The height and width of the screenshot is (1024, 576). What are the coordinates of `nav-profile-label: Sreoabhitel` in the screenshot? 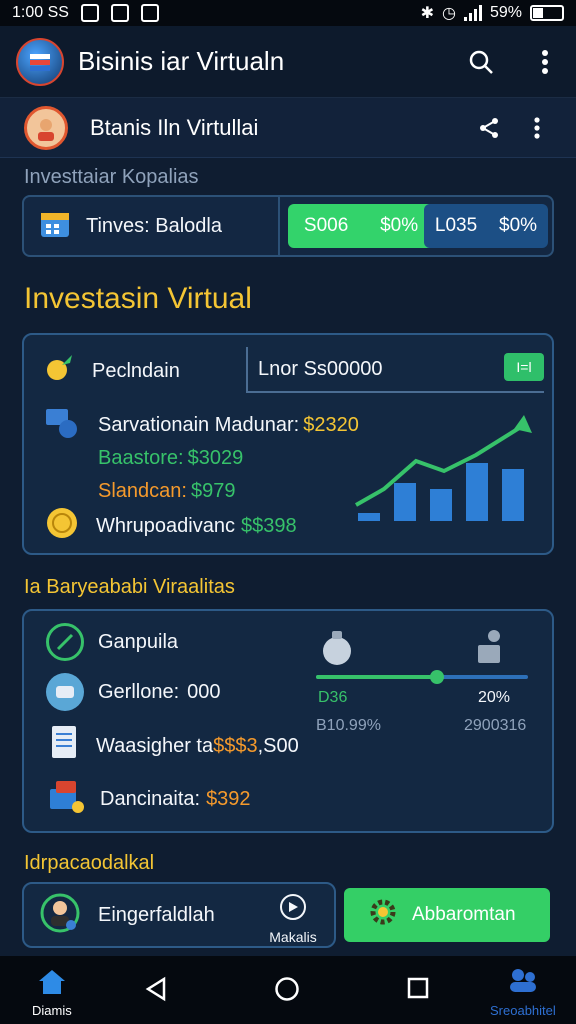 It's located at (523, 1010).